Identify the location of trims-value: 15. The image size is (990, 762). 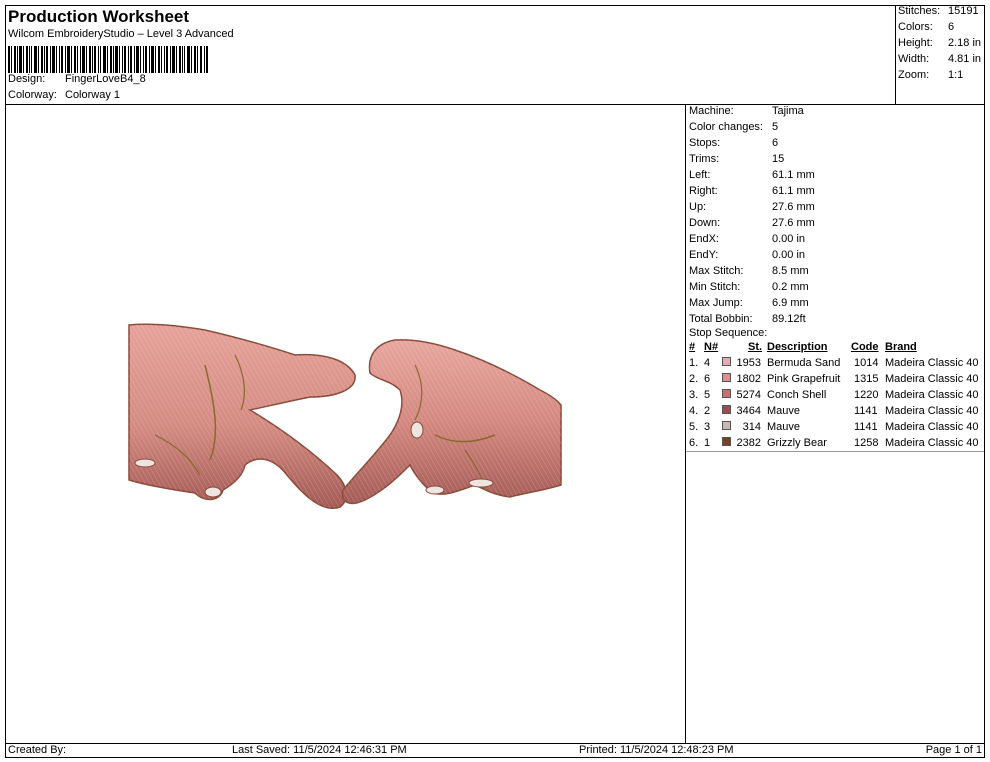
(778, 159).